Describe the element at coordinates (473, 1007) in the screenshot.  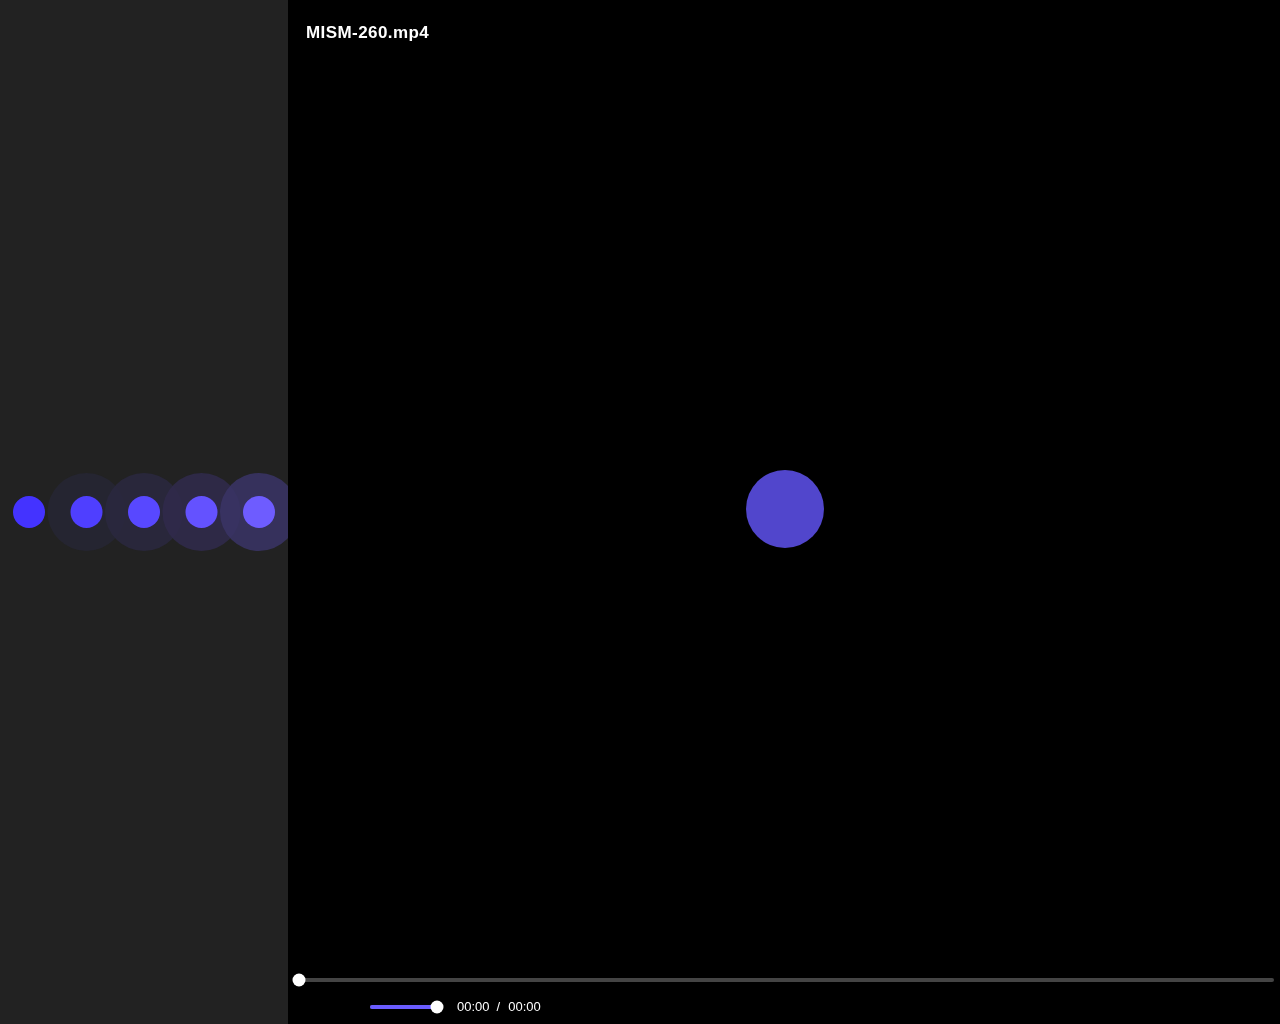
I see `current-time: 00:00` at that location.